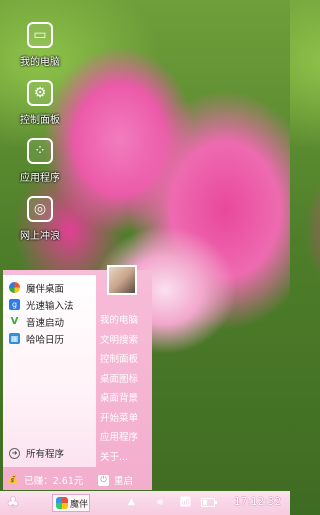 This screenshot has height=515, width=320. I want to click on gear-icon: ⚙, so click(40, 93).